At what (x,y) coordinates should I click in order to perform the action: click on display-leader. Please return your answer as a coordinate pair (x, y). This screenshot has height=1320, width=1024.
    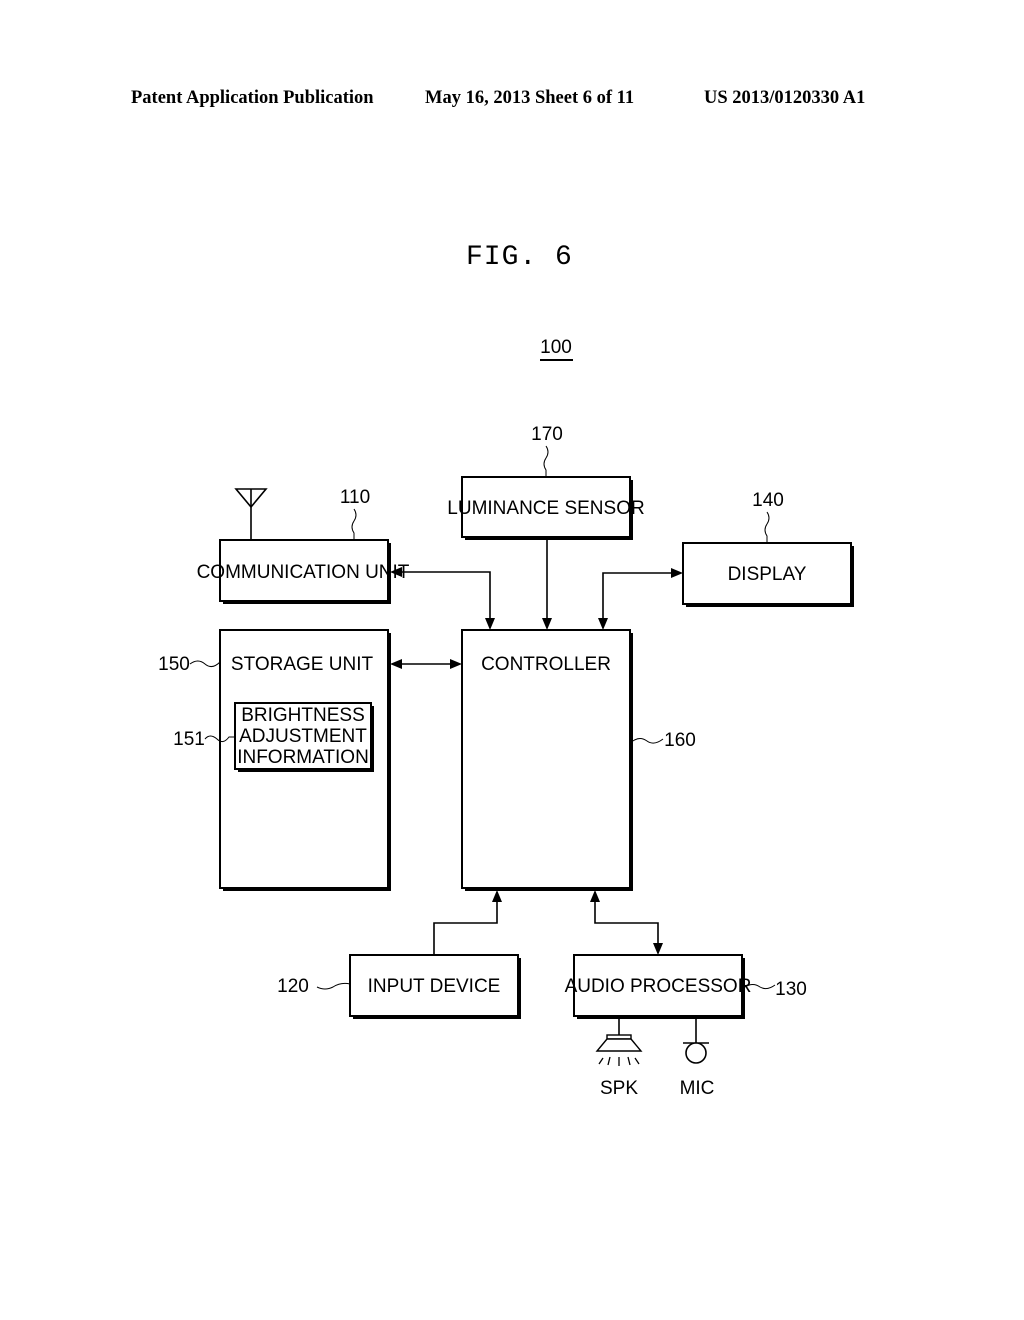
    Looking at the image, I should click on (767, 527).